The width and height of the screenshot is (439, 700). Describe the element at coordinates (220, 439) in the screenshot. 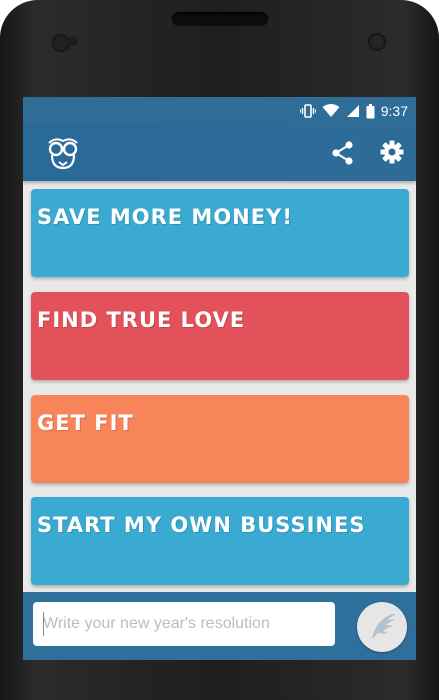

I see `resolution-card: Get fit` at that location.